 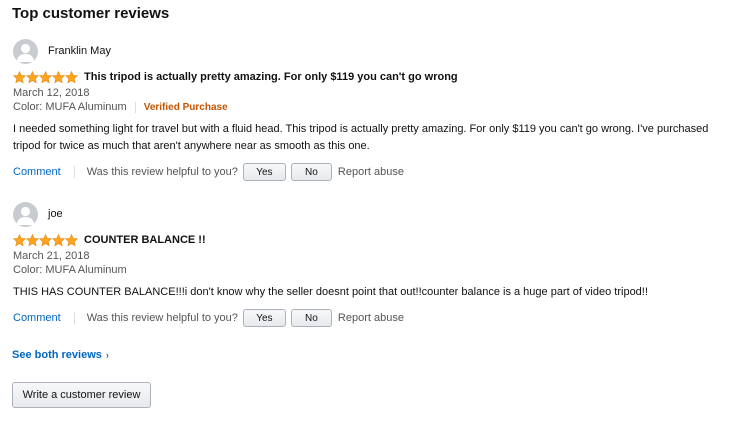 I want to click on see-all-reviews-label: See both reviews, so click(x=57, y=355).